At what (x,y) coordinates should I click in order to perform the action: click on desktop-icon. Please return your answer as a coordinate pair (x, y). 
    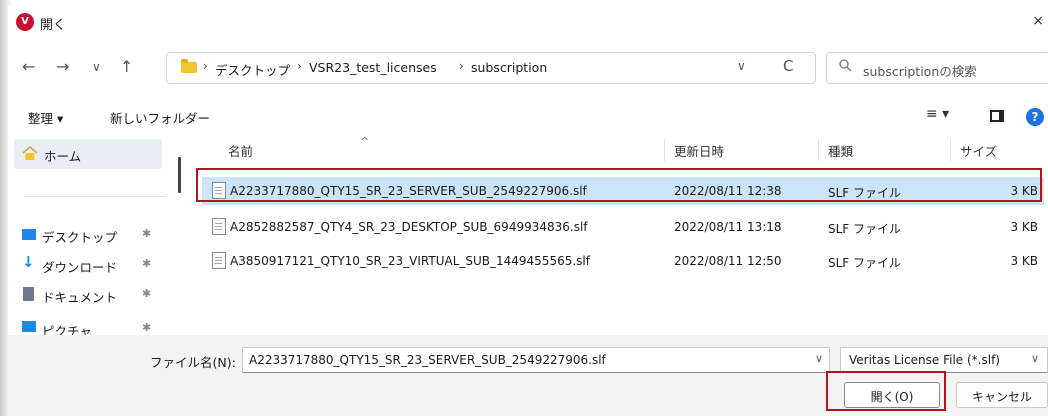
    Looking at the image, I should click on (29, 234).